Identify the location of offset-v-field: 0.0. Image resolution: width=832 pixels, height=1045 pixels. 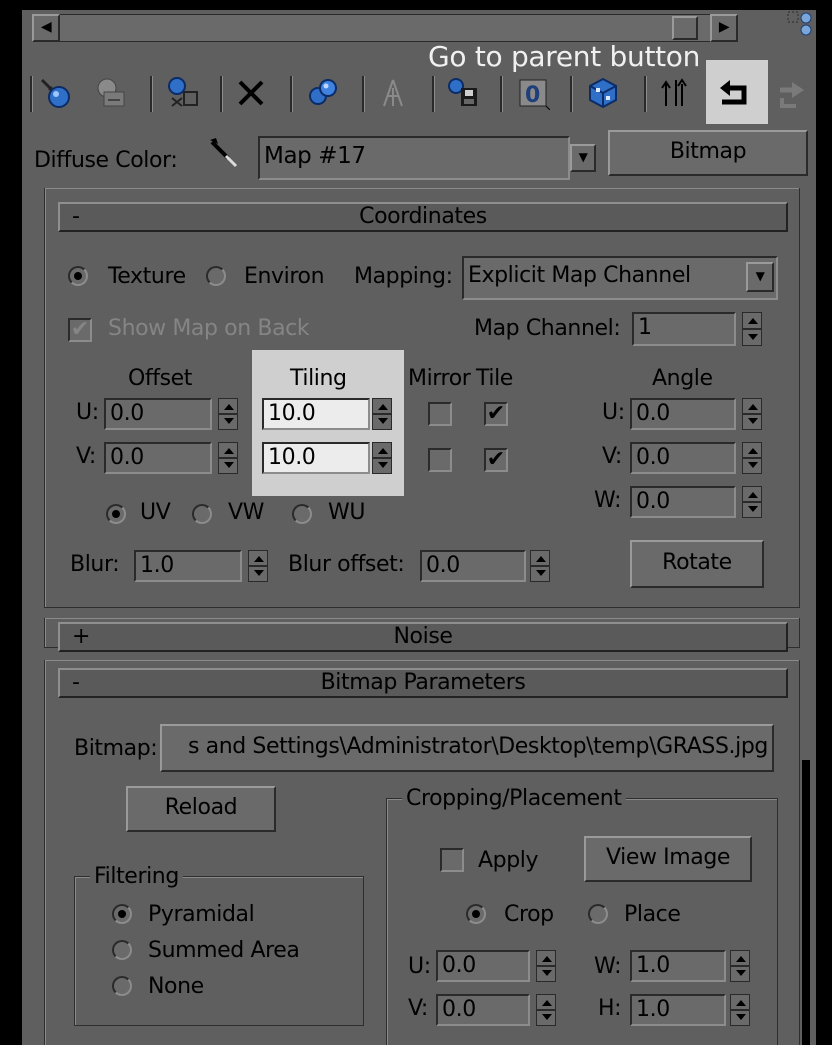
(158, 458).